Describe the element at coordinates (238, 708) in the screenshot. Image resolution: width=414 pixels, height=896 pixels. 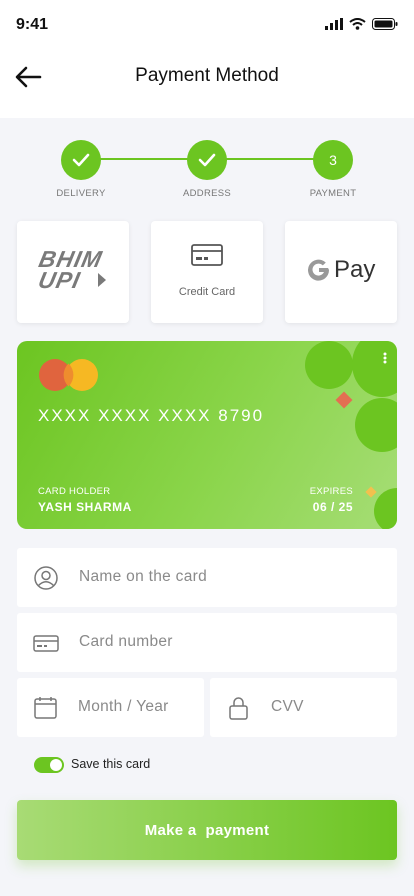
I see `lock-icon` at that location.